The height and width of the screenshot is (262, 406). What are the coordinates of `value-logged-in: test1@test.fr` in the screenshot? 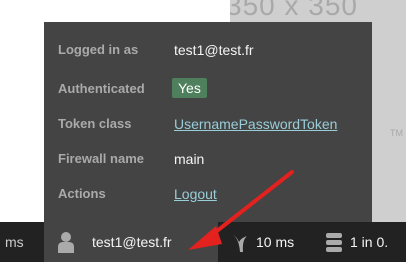 It's located at (214, 50).